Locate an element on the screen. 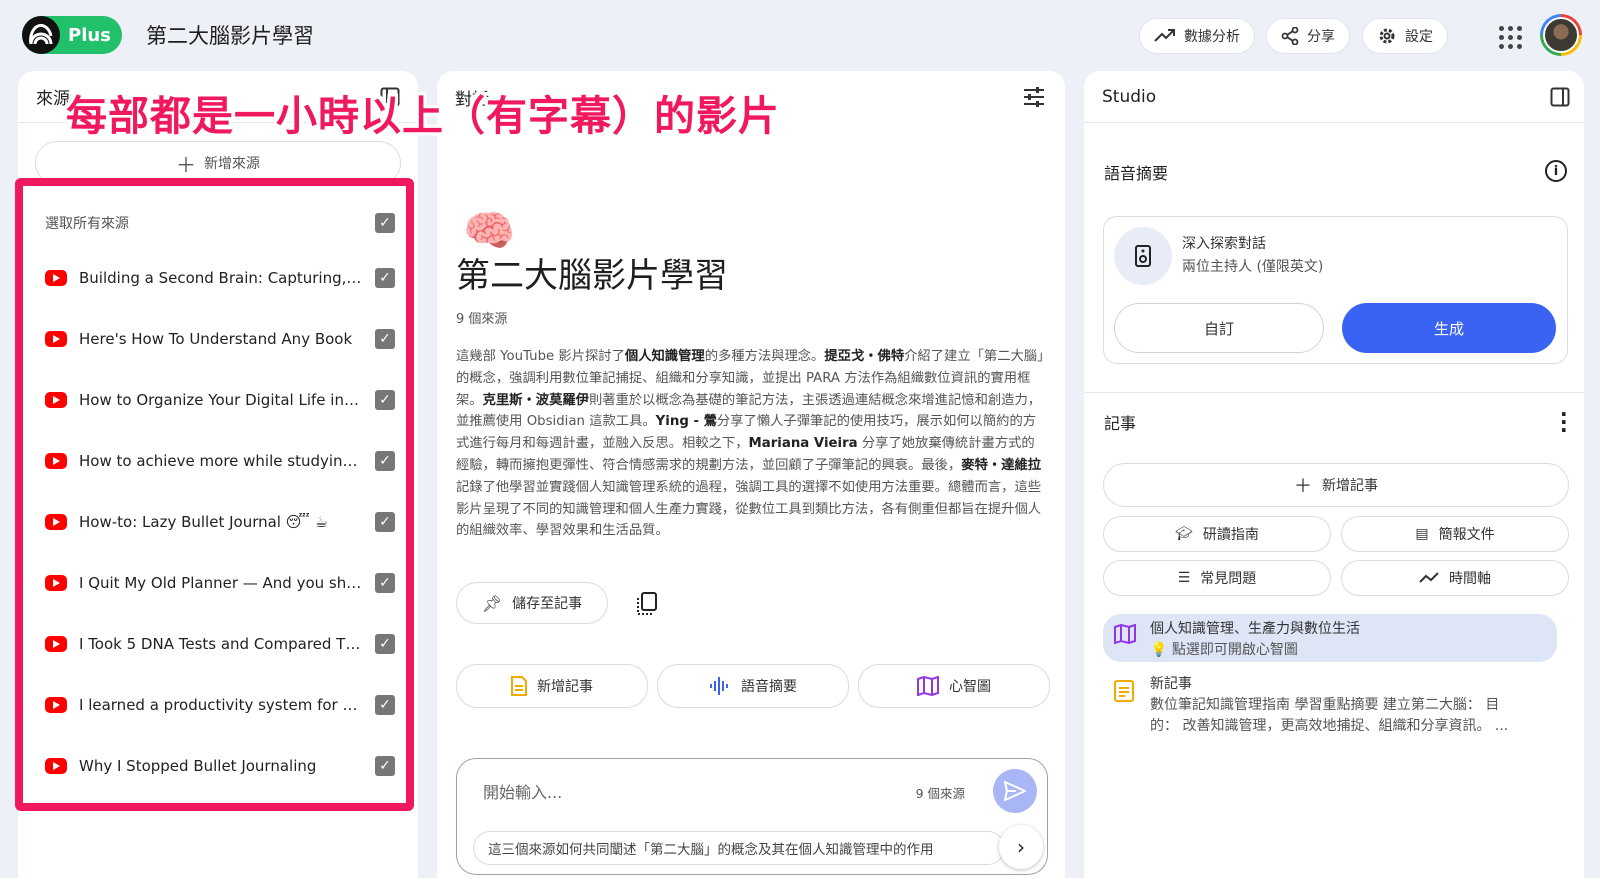 The width and height of the screenshot is (1600, 878). summary-highlight: 個人知識管理 is located at coordinates (664, 356).